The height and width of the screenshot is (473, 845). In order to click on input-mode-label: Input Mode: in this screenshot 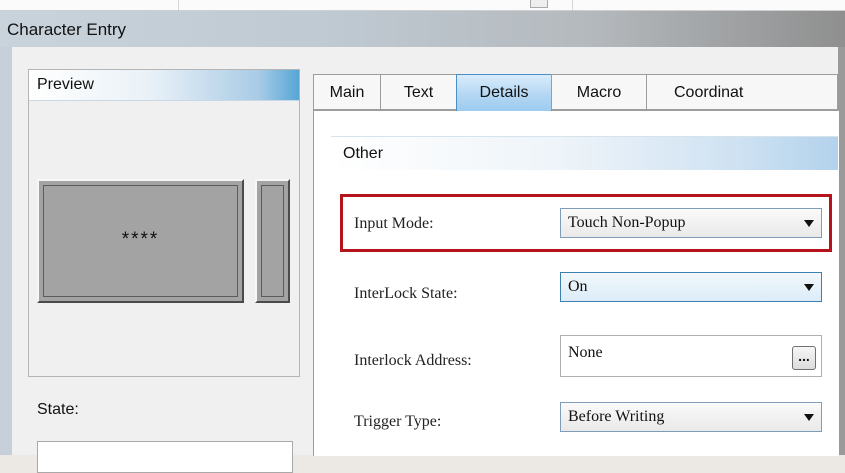, I will do `click(394, 223)`.